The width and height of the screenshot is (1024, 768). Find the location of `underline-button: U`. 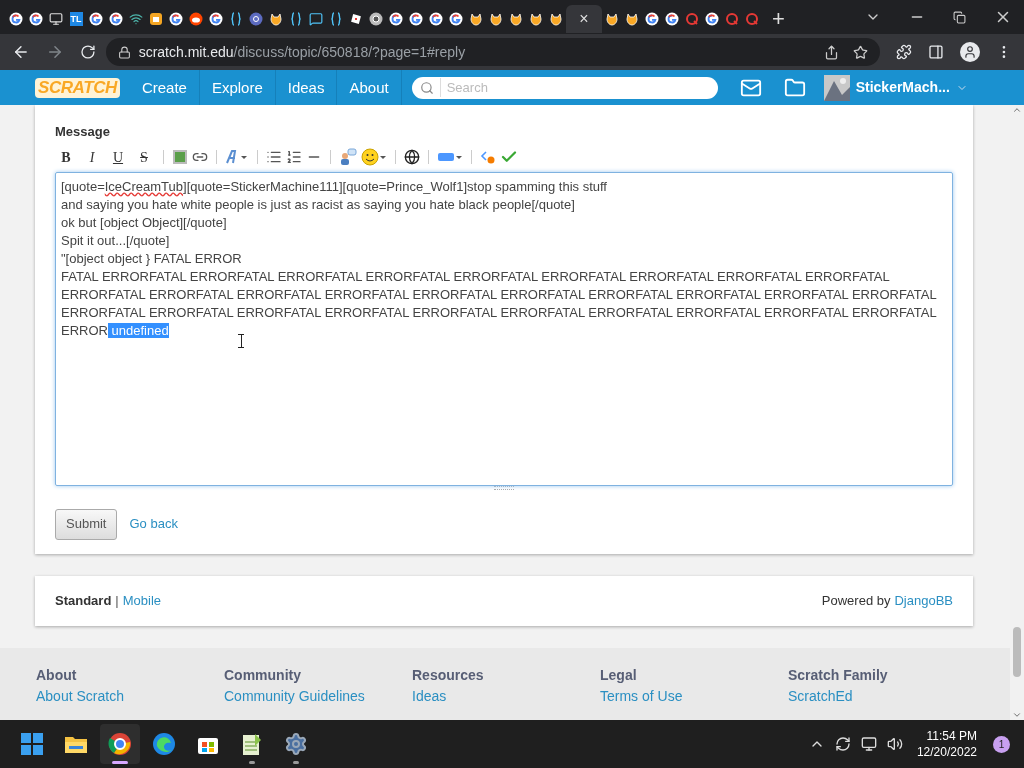

underline-button: U is located at coordinates (118, 156).